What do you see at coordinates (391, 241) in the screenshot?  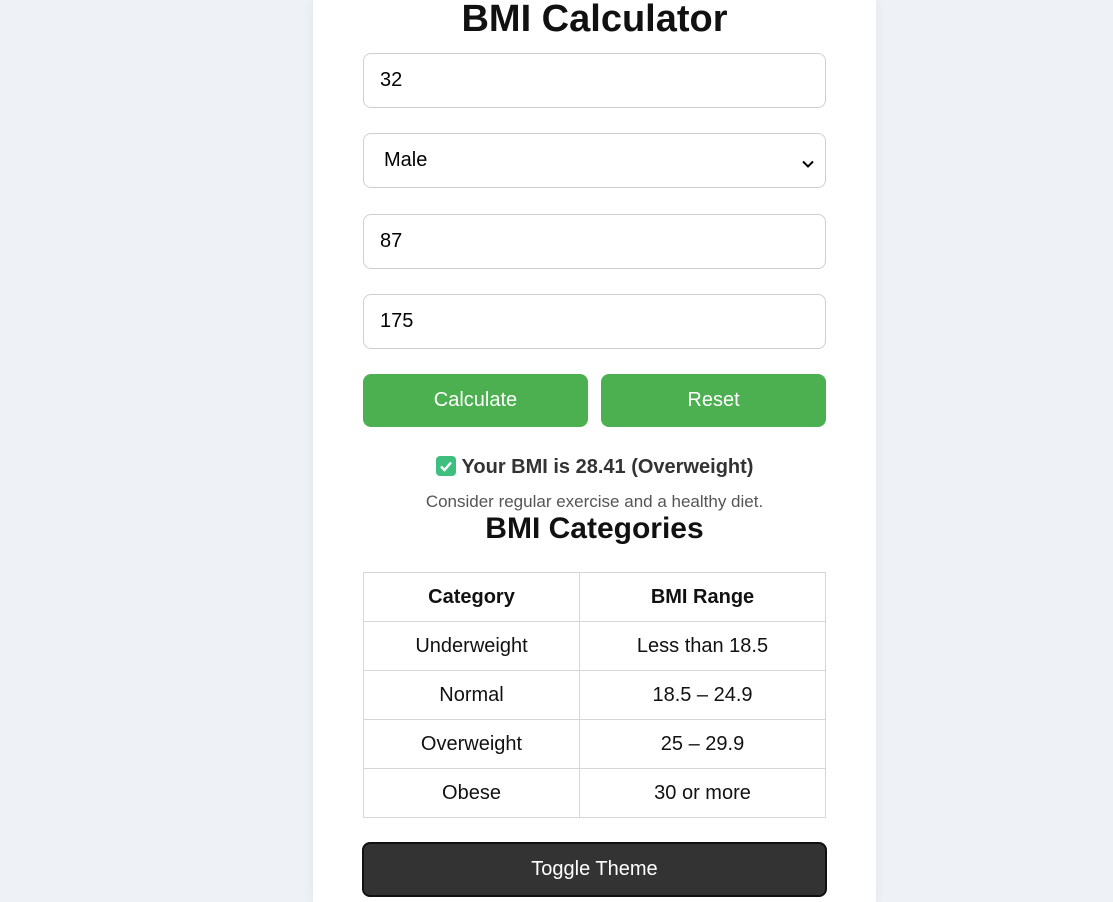 I see `weight-input-value: 87` at bounding box center [391, 241].